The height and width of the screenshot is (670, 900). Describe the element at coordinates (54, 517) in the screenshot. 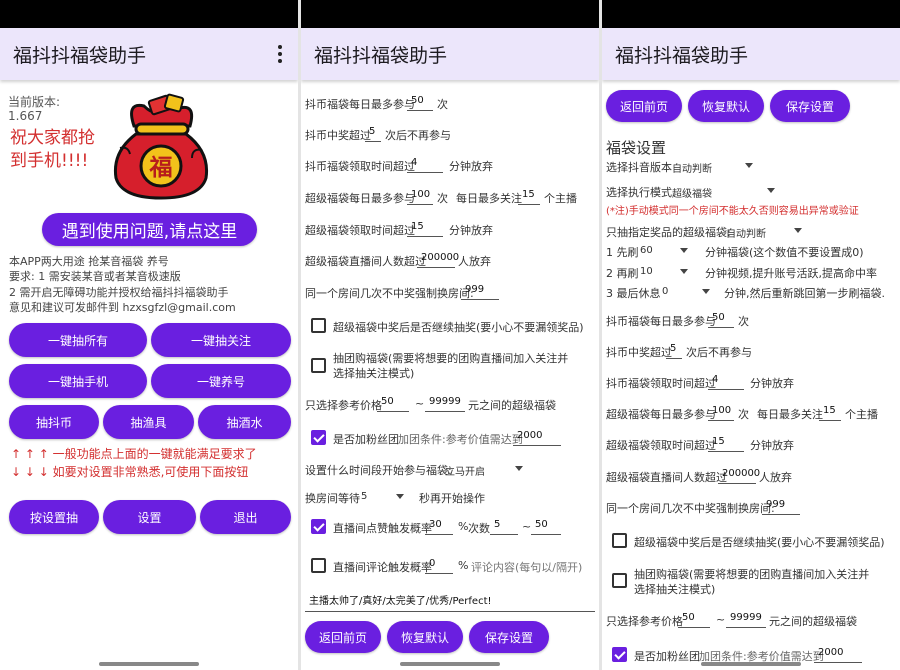

I see `draw-by-settings-button: 按设置抽` at that location.